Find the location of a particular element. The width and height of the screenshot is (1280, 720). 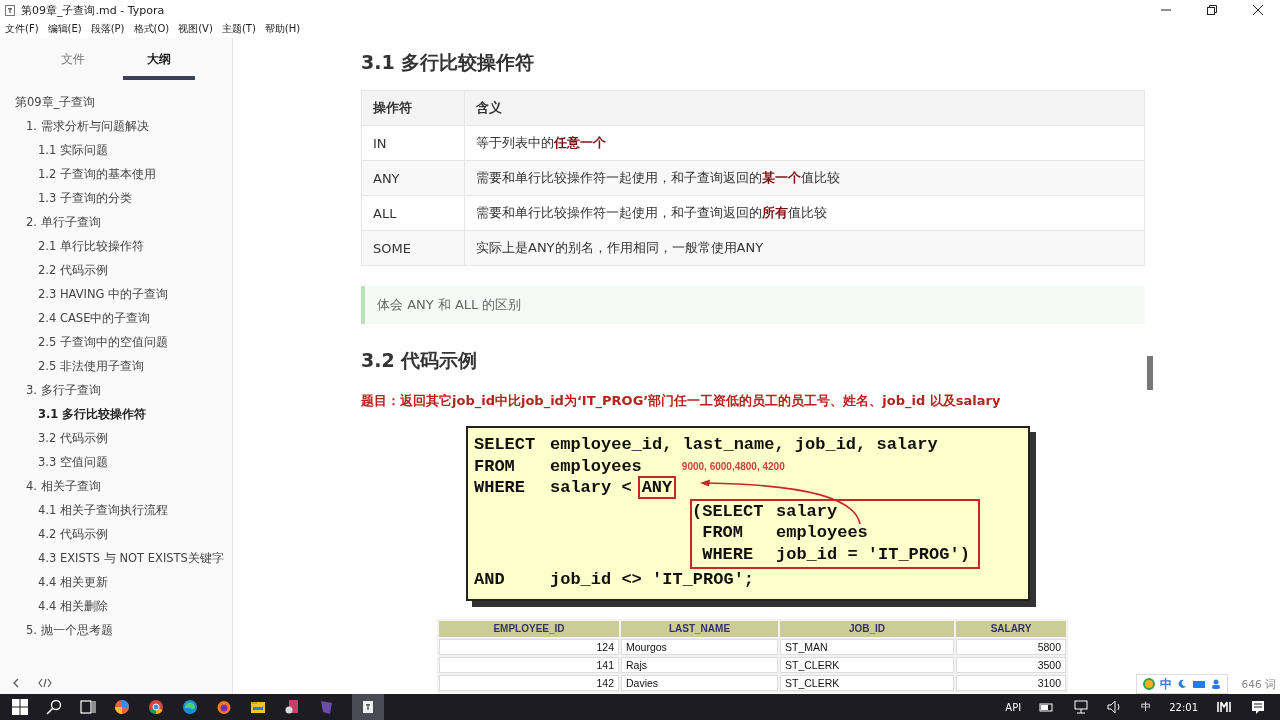

notification-icon is located at coordinates (1258, 707).